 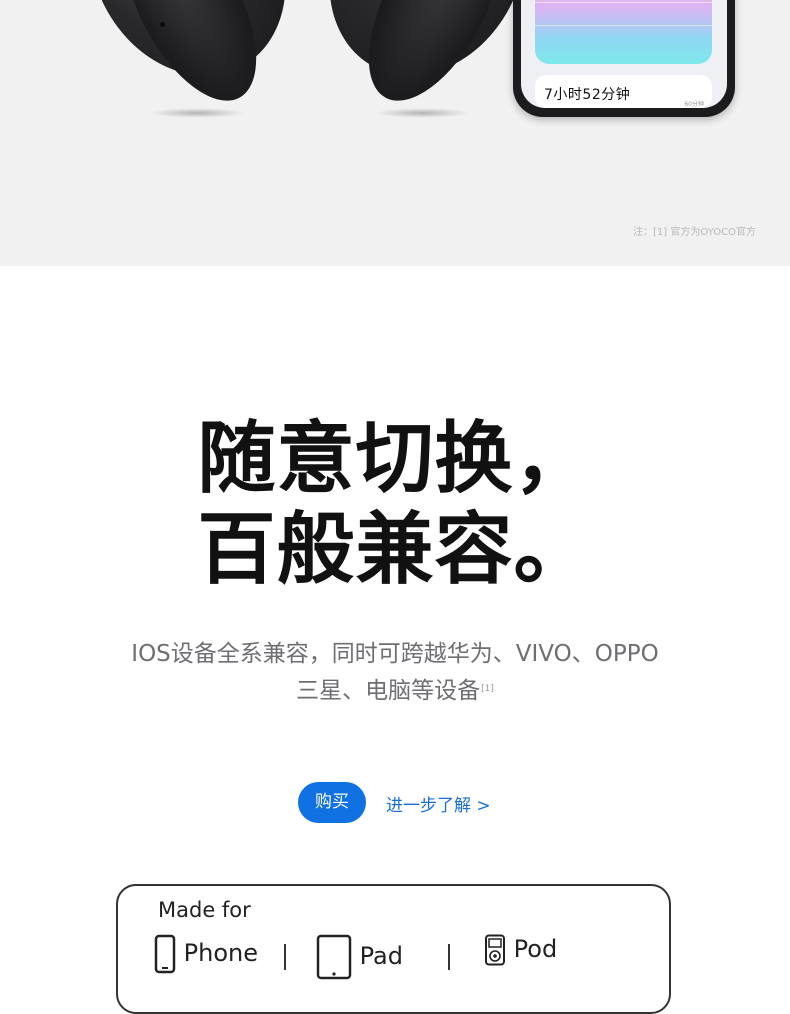 I want to click on description-line-1: IOS设备全系兼容，同时可跨越华为、VIVO、OPPO, so click(x=395, y=654).